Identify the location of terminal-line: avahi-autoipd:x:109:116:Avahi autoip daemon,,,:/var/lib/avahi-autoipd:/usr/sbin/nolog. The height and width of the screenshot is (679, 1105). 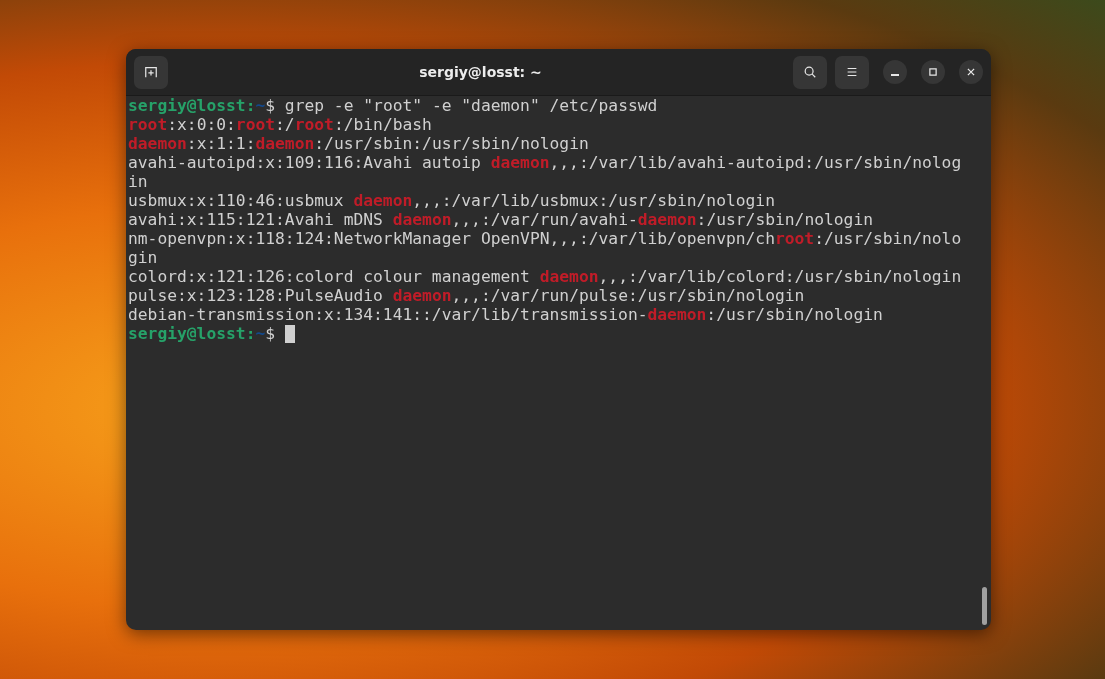
(545, 162).